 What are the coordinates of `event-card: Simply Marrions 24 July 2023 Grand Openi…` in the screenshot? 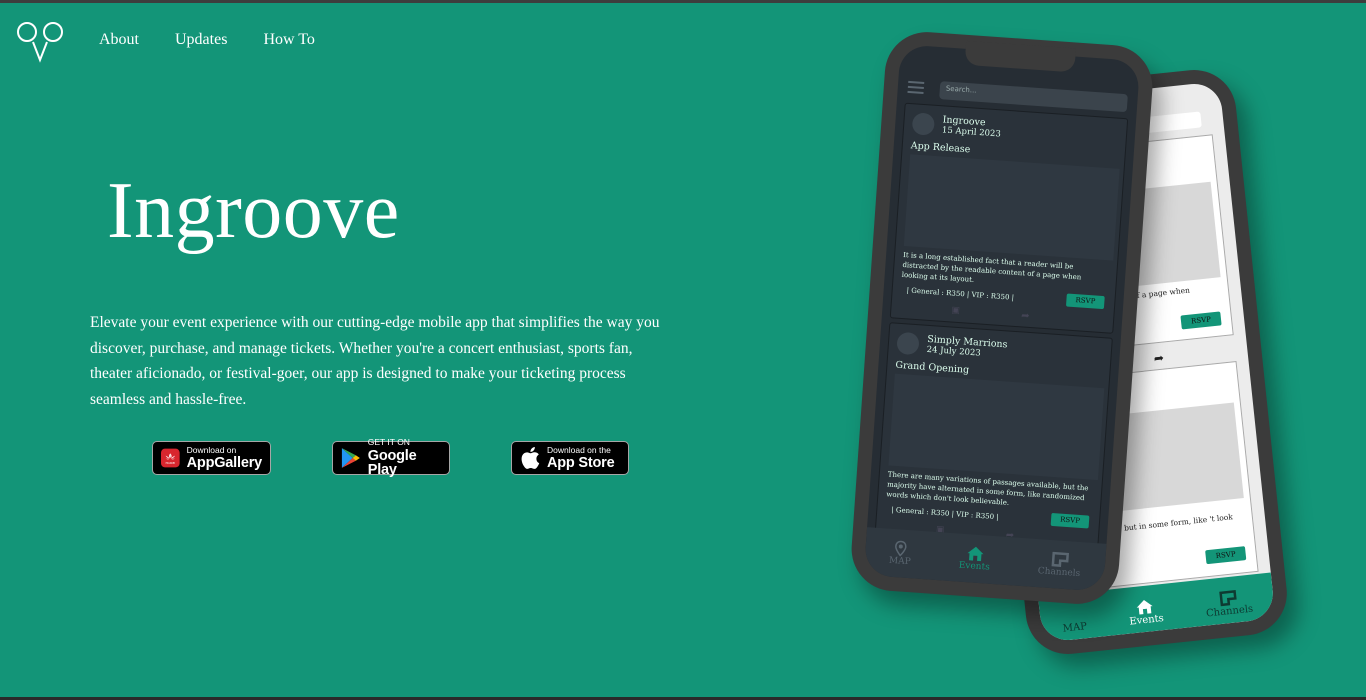 It's located at (993, 438).